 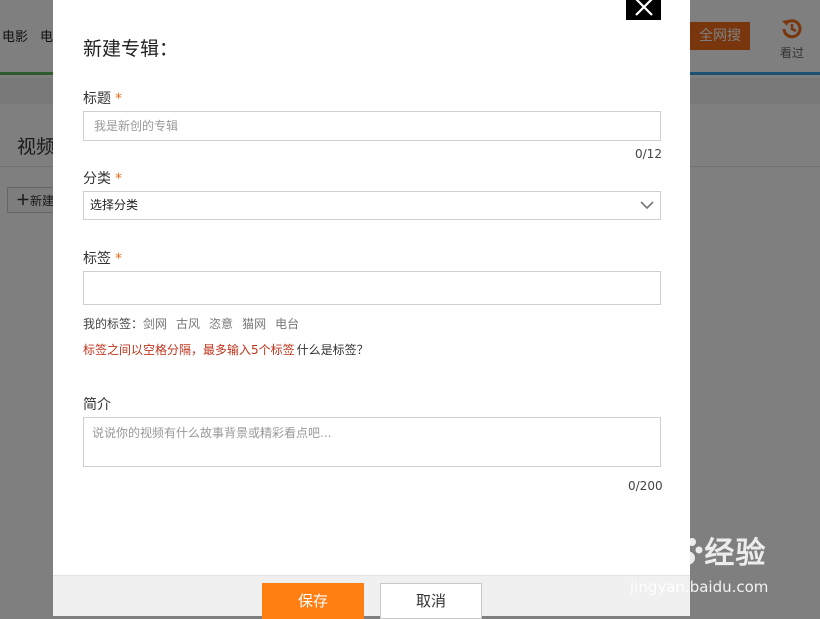 I want to click on close-icon, so click(x=643, y=8).